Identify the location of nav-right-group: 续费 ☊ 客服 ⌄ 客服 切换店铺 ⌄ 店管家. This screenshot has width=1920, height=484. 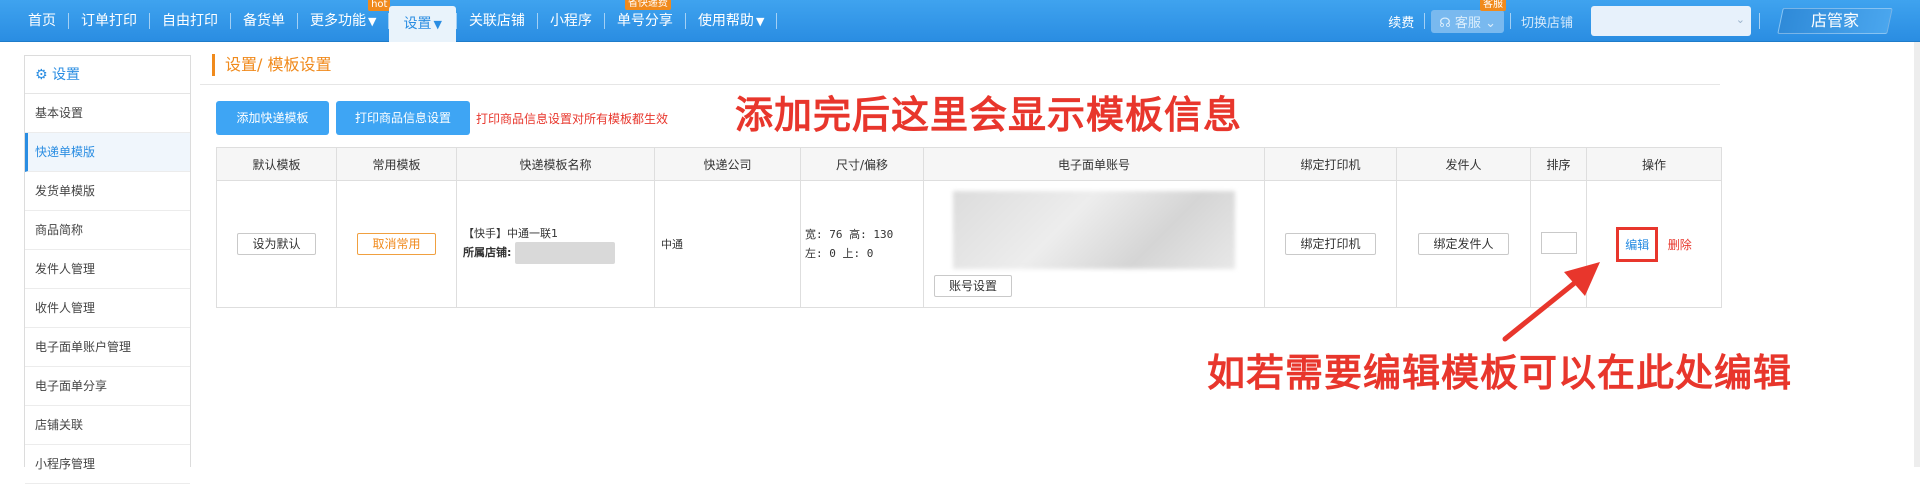
(1649, 21).